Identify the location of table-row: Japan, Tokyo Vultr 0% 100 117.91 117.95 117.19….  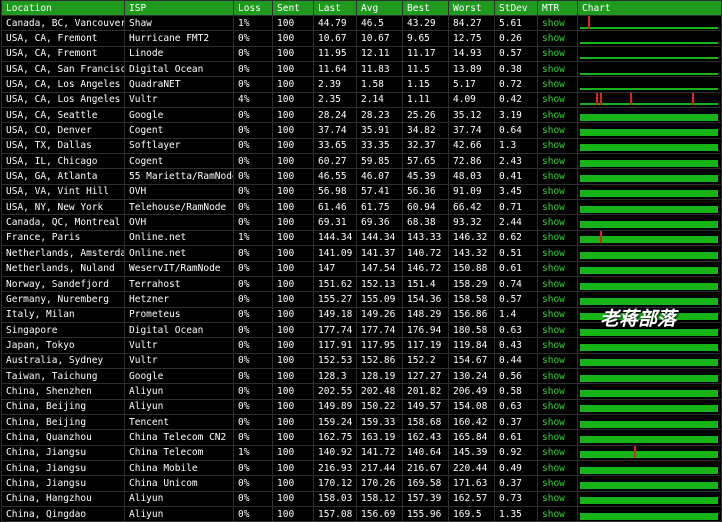
(361, 345).